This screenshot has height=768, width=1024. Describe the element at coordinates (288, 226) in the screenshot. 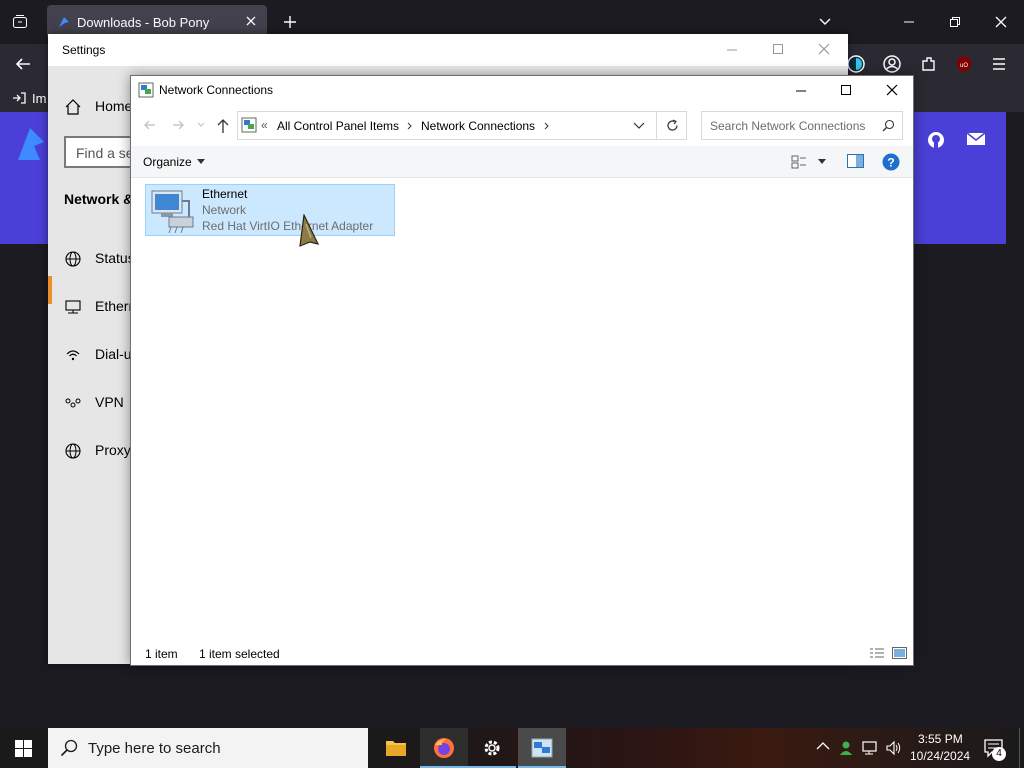

I see `connection-device: Red Hat VirtIO Ethernet Adapter` at that location.